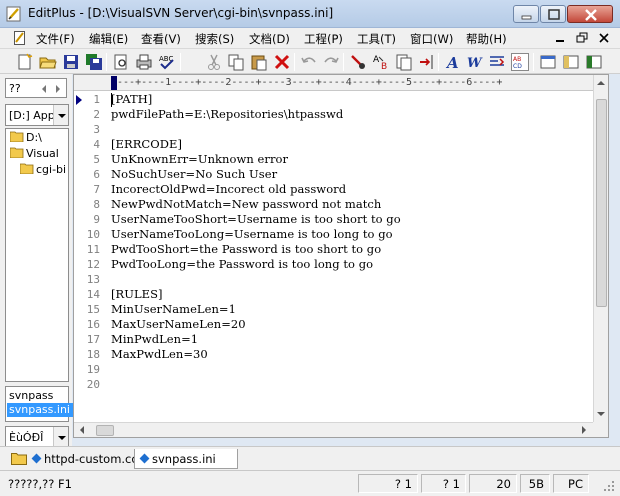 This screenshot has width=620, height=496. Describe the element at coordinates (601, 203) in the screenshot. I see `vertical-scroll-thumb` at that location.